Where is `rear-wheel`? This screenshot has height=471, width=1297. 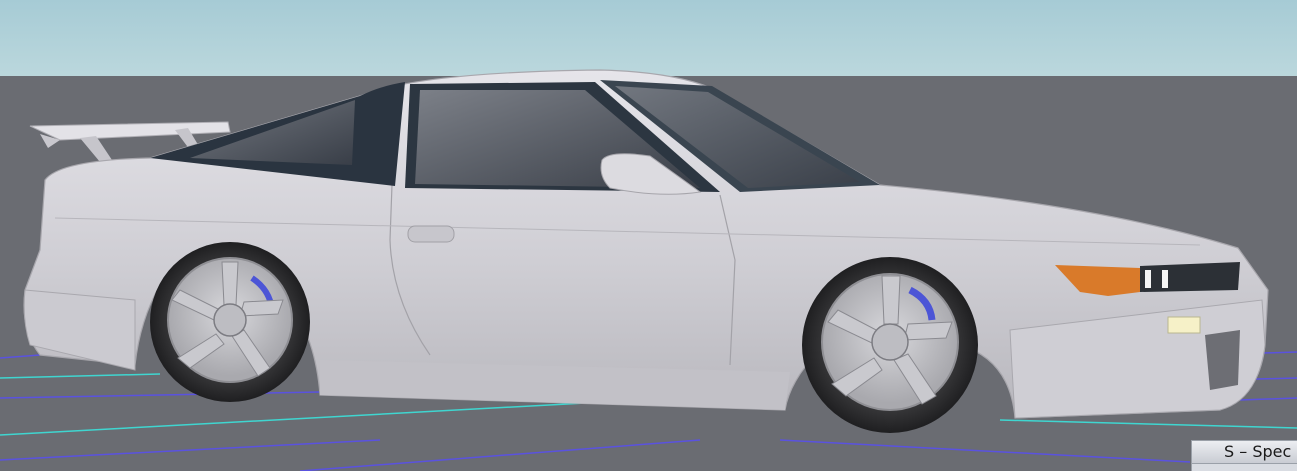
rear-wheel is located at coordinates (230, 322).